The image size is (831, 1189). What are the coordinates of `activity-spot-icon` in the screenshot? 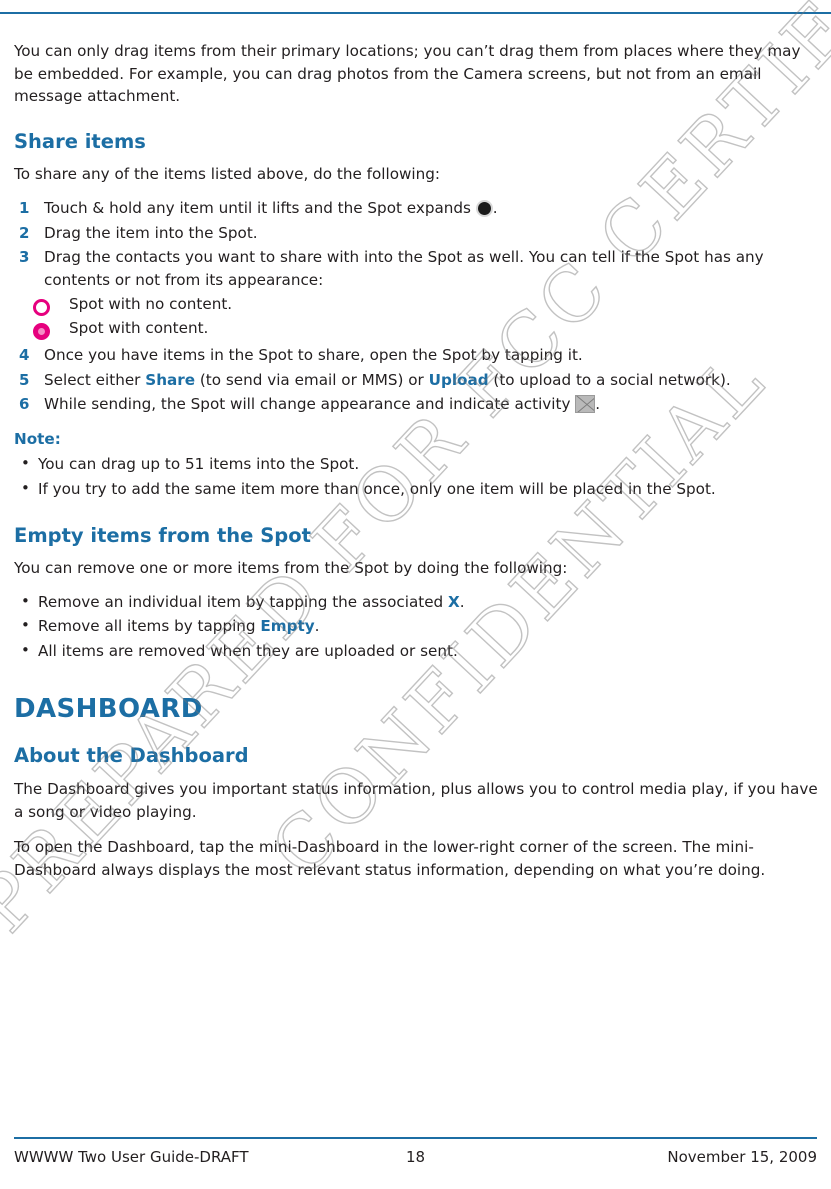 It's located at (585, 404).